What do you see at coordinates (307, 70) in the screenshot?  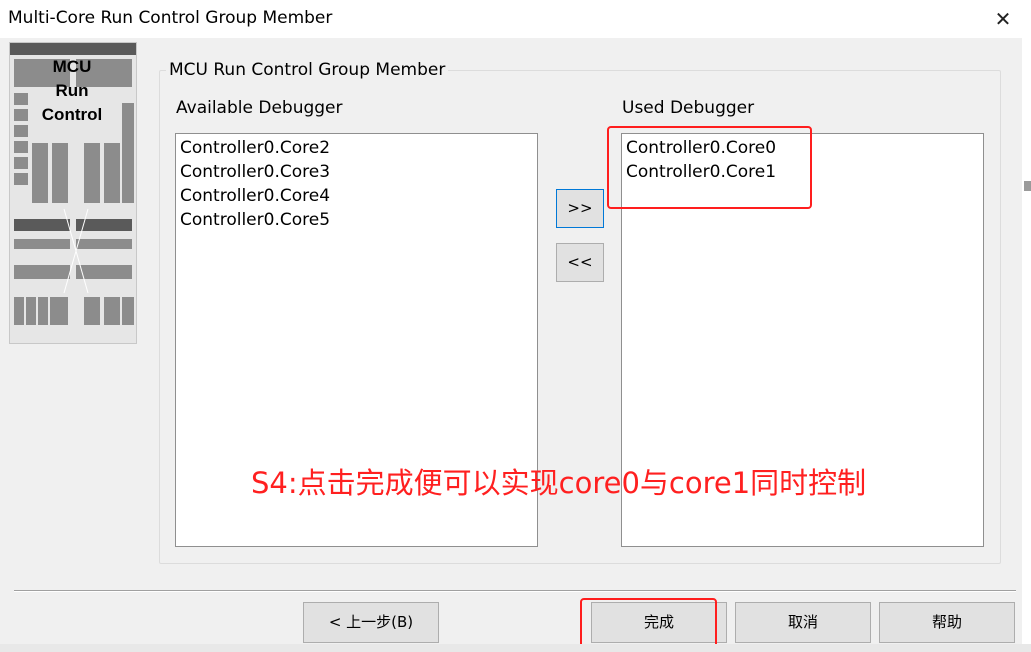 I see `group-legend: MCU Run Control Group Member` at bounding box center [307, 70].